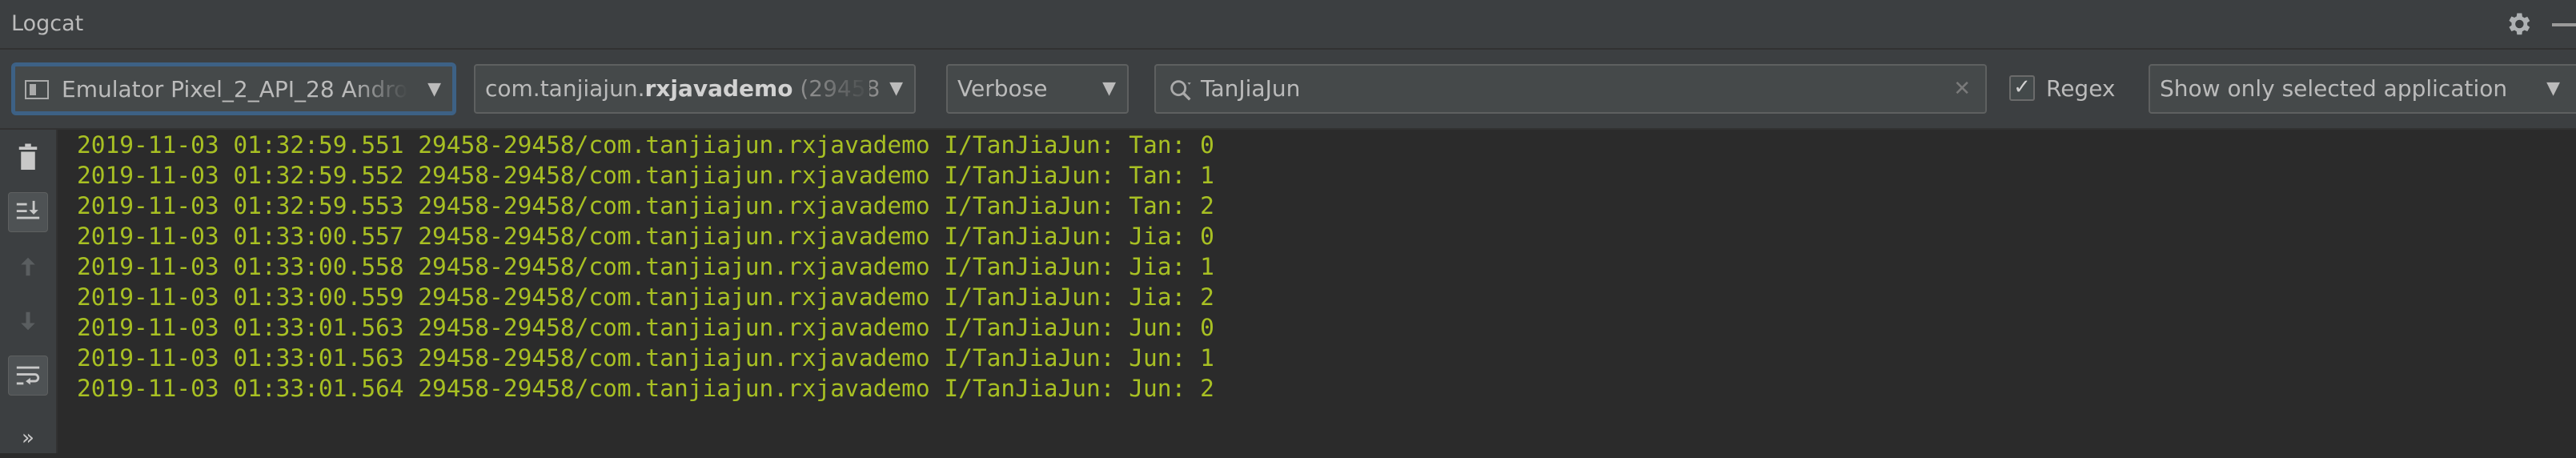 This screenshot has width=2576, height=458. What do you see at coordinates (28, 267) in the screenshot?
I see `arrow-up-icon` at bounding box center [28, 267].